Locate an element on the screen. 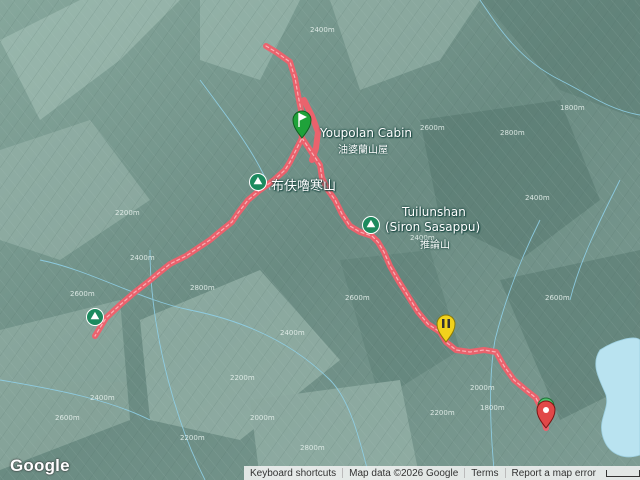  tuilunshan-name-zh: 推論山 is located at coordinates (435, 243).